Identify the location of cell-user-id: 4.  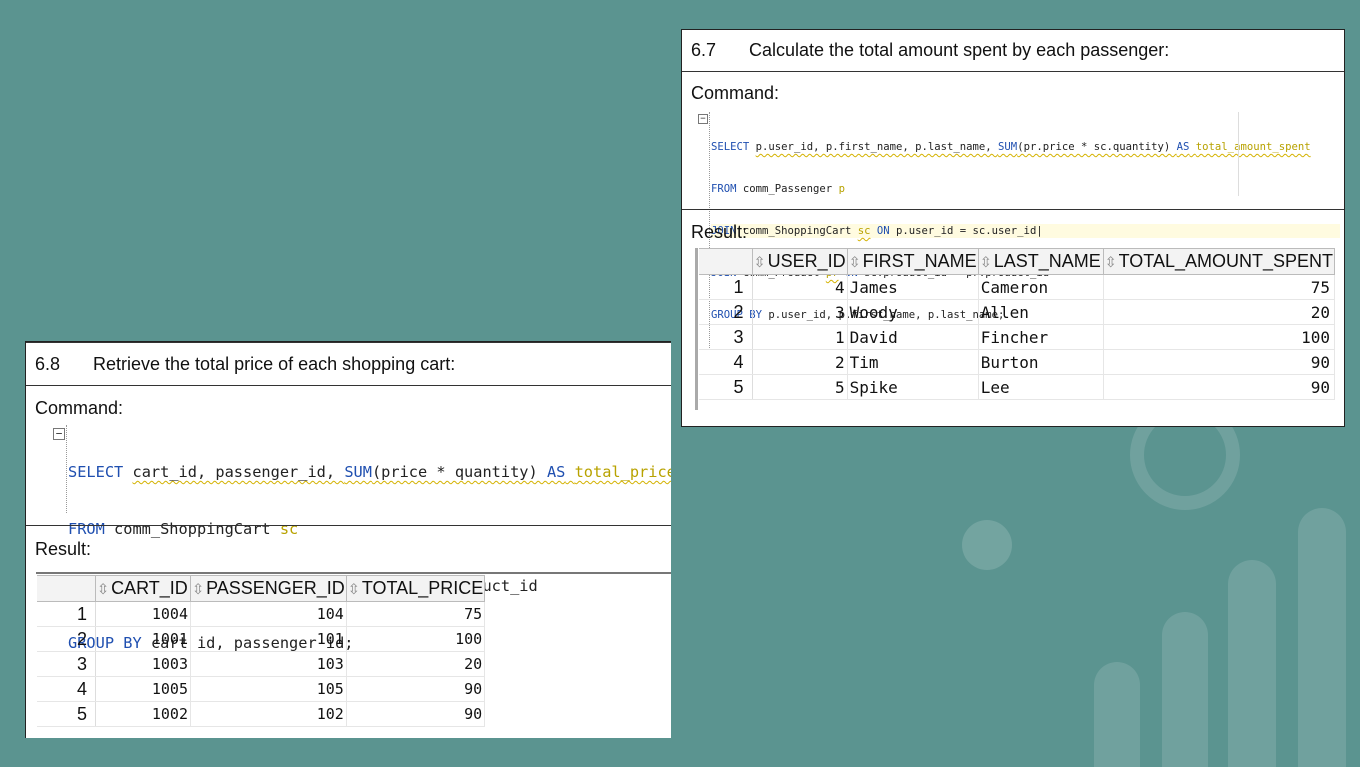
(800, 287).